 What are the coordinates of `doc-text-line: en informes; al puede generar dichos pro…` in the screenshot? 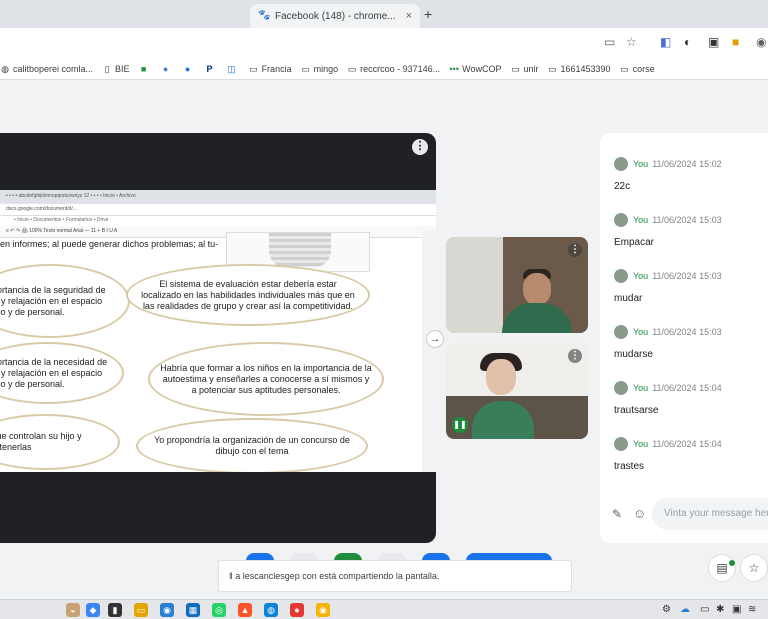 It's located at (109, 244).